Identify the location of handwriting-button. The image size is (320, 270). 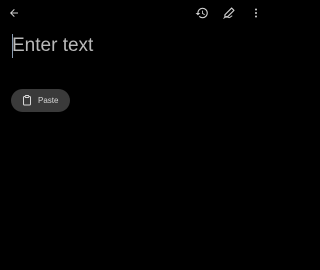
(229, 13).